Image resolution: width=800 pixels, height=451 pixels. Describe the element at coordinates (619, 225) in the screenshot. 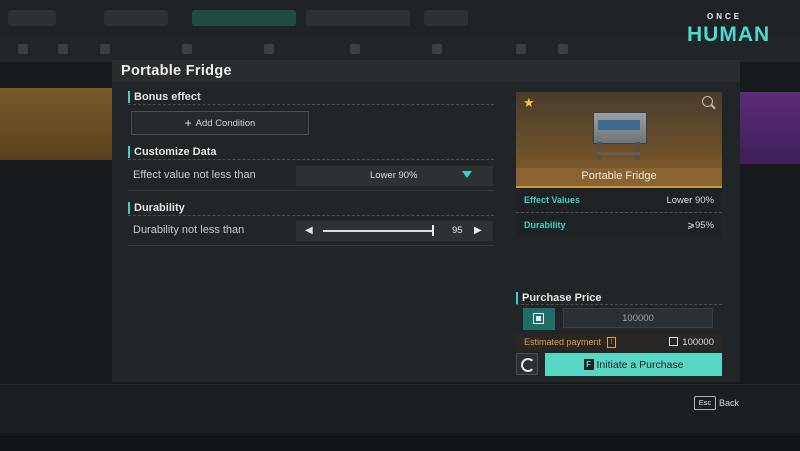

I see `stat-row: Durability ⩾95%` at that location.